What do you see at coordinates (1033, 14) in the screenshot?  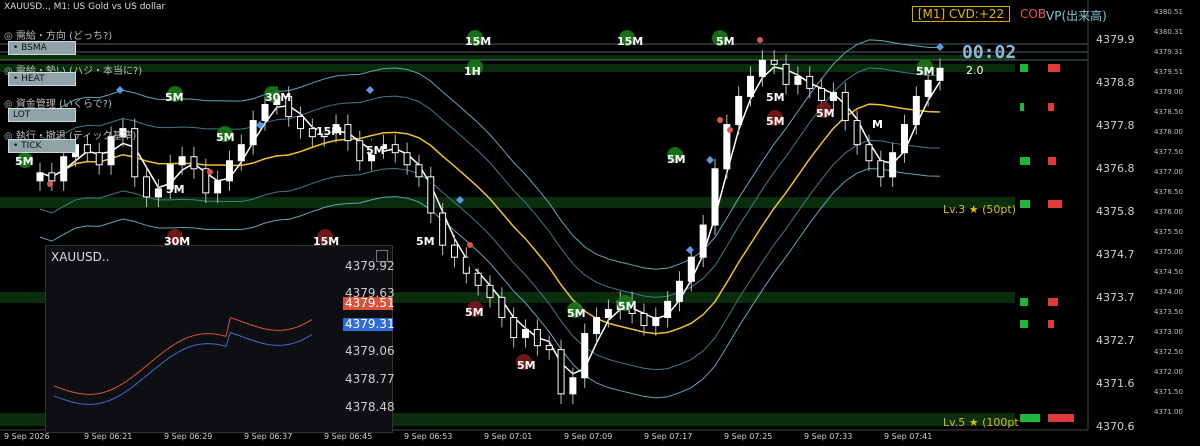 I see `cob-label: COB` at bounding box center [1033, 14].